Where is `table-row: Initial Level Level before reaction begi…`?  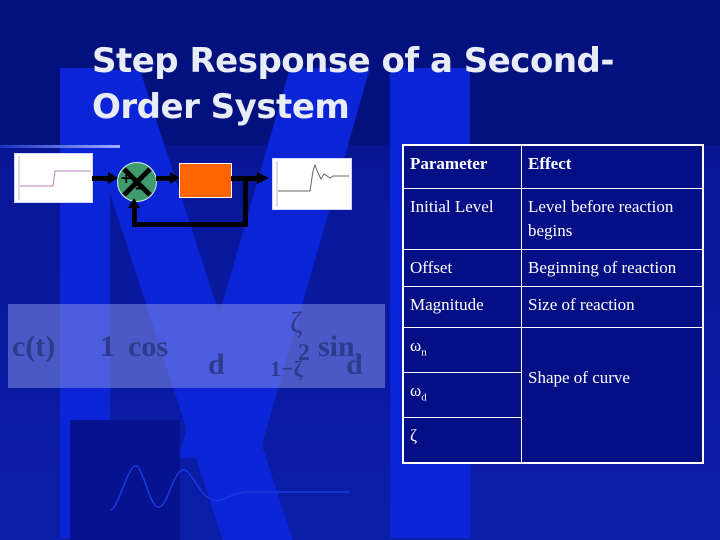 table-row: Initial Level Level before reaction begi… is located at coordinates (553, 219).